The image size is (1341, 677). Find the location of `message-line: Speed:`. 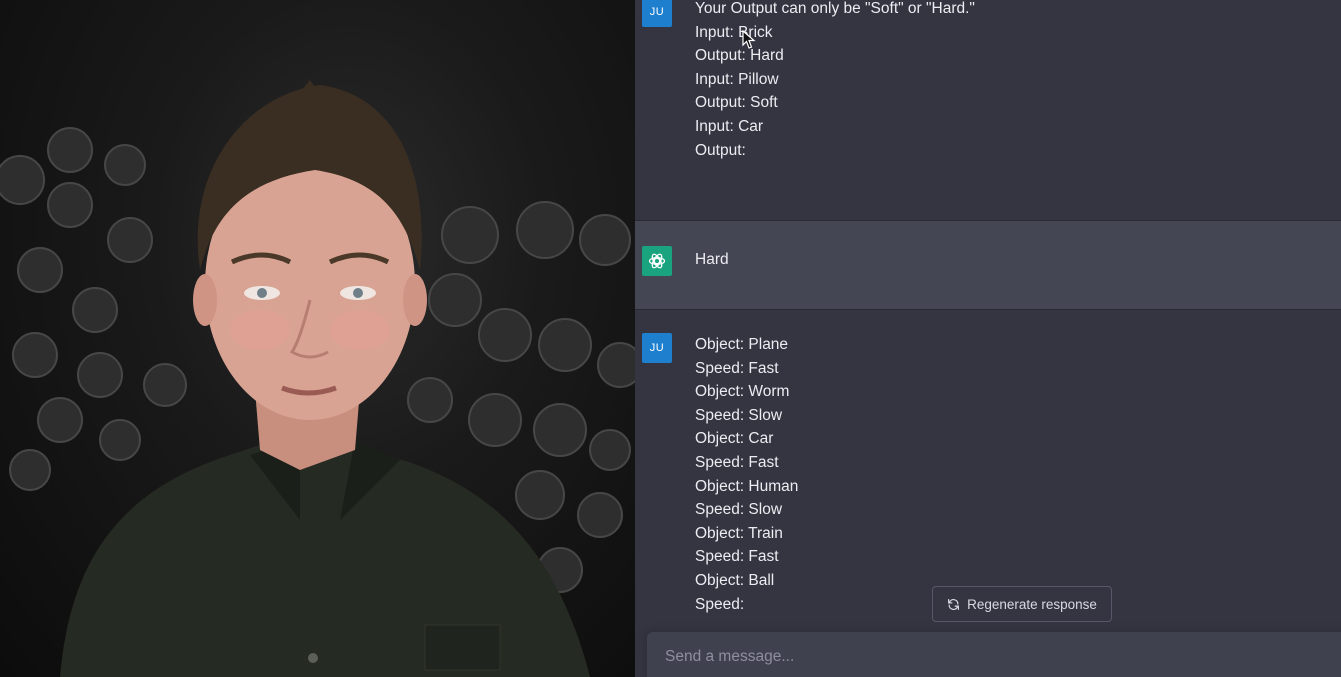

message-line: Speed: is located at coordinates (720, 604).